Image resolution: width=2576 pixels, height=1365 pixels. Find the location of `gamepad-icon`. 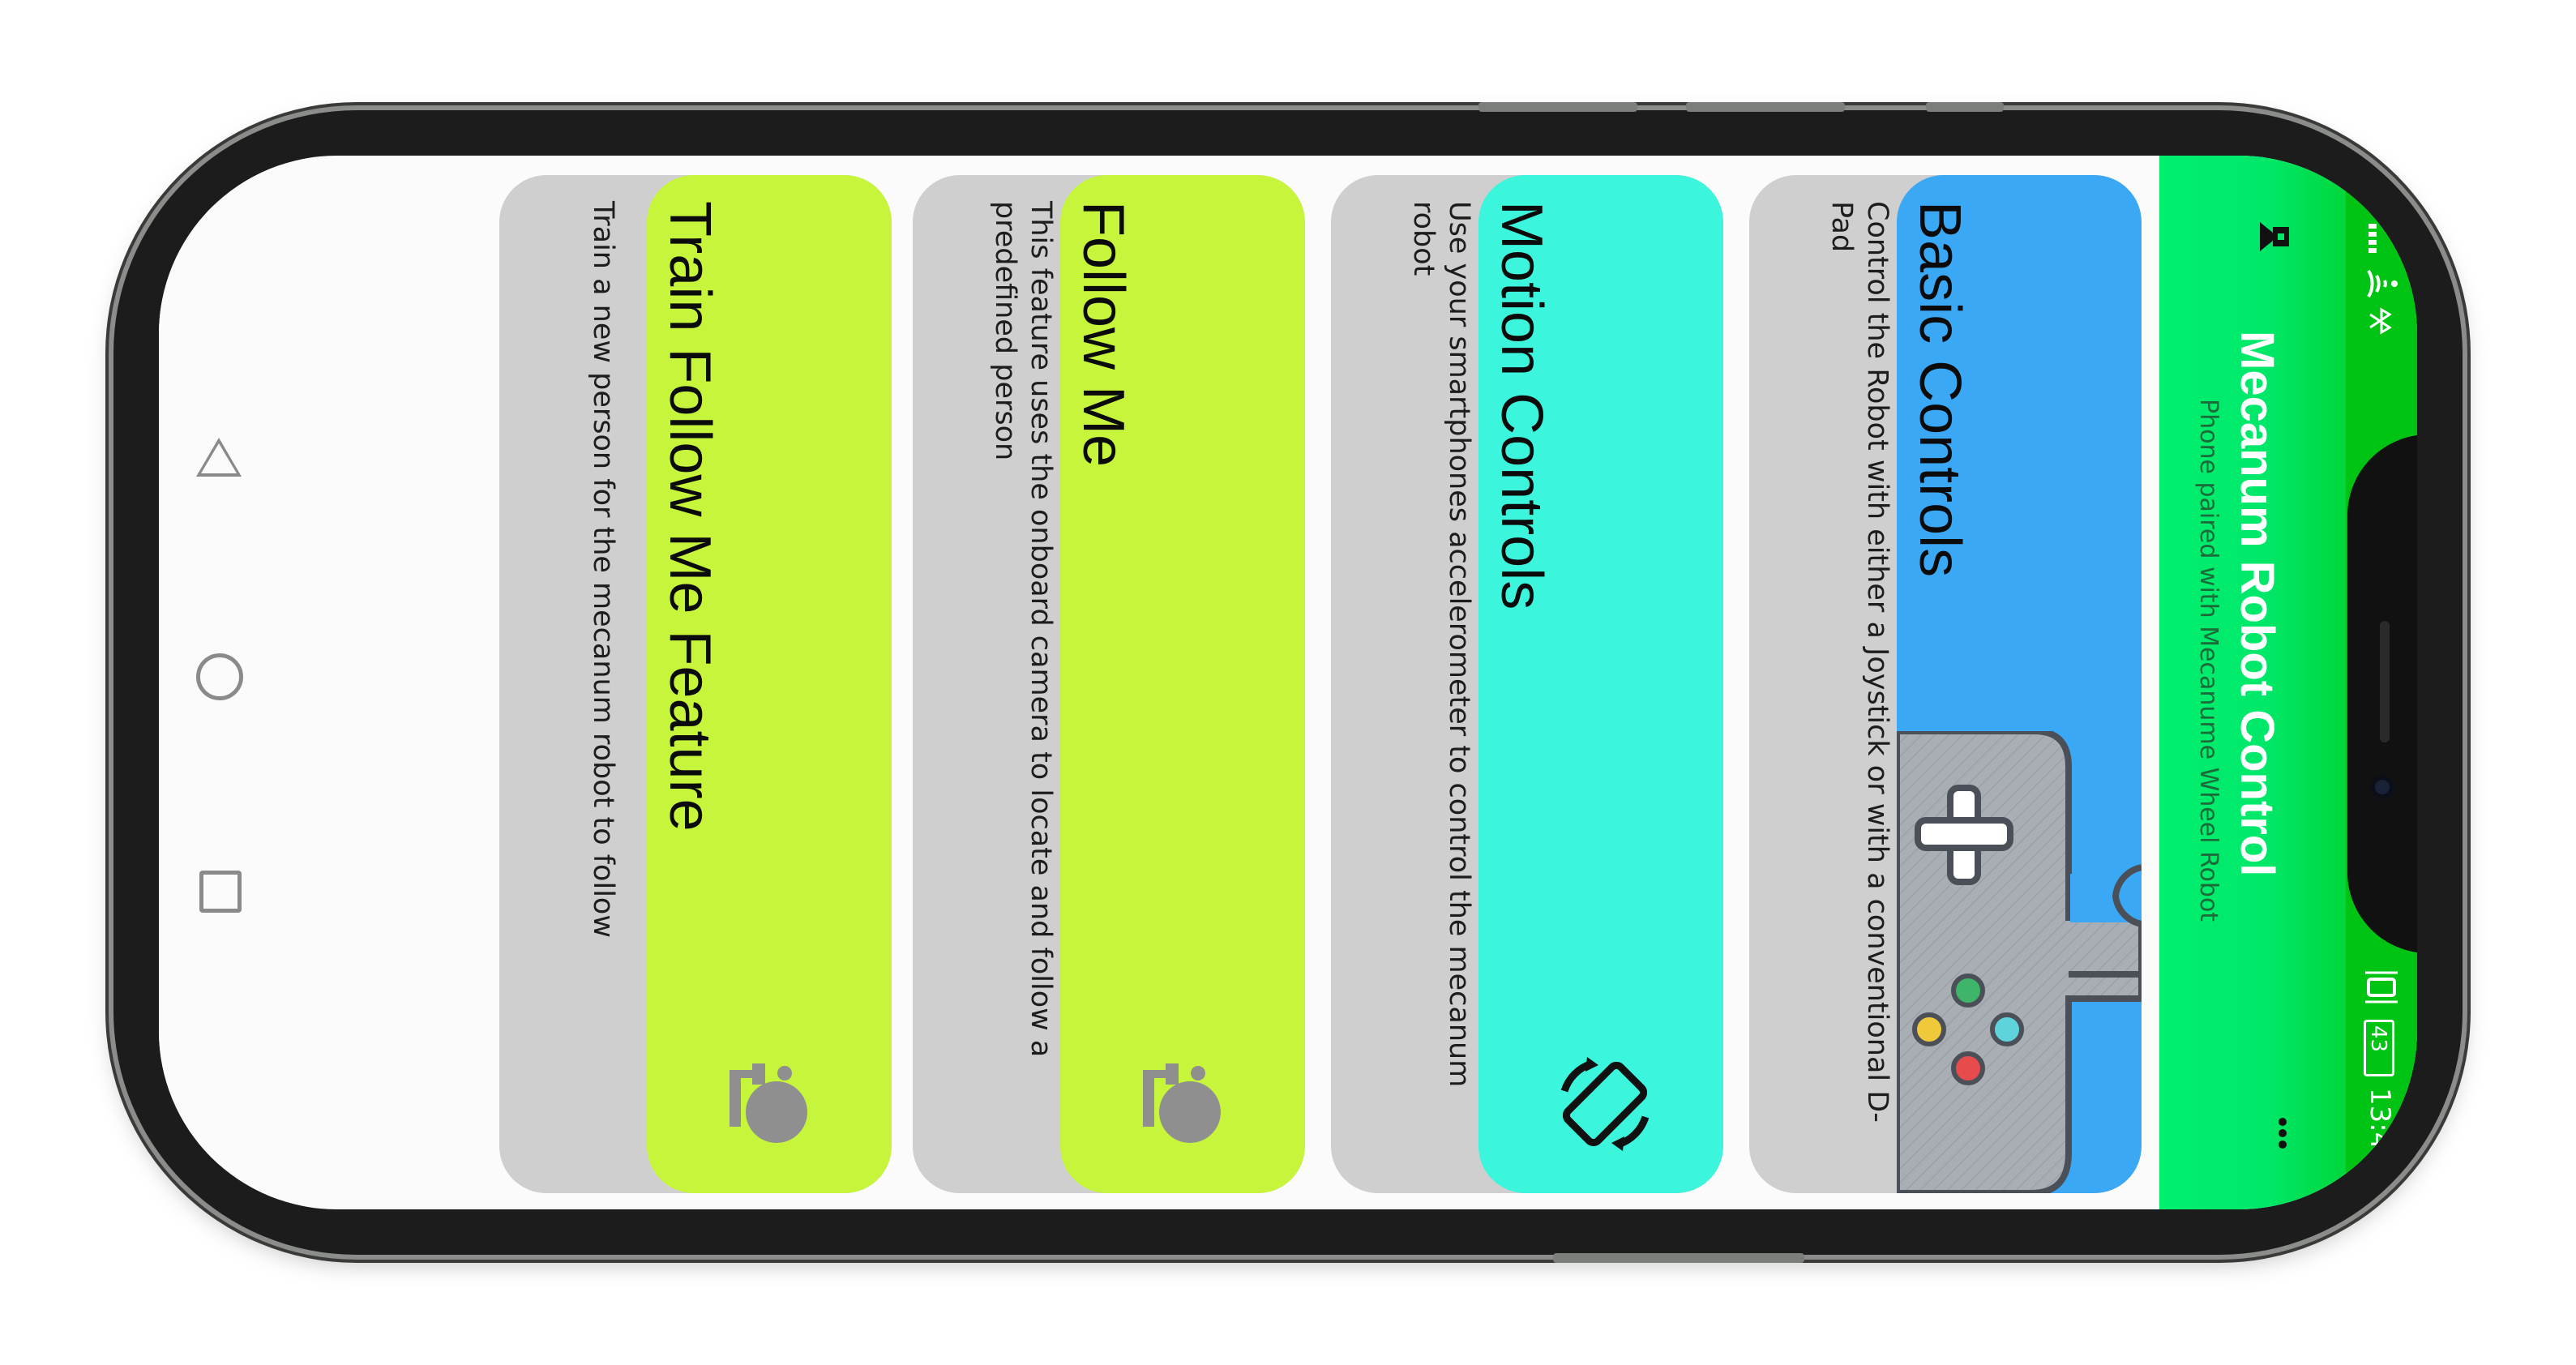

gamepad-icon is located at coordinates (2019, 962).